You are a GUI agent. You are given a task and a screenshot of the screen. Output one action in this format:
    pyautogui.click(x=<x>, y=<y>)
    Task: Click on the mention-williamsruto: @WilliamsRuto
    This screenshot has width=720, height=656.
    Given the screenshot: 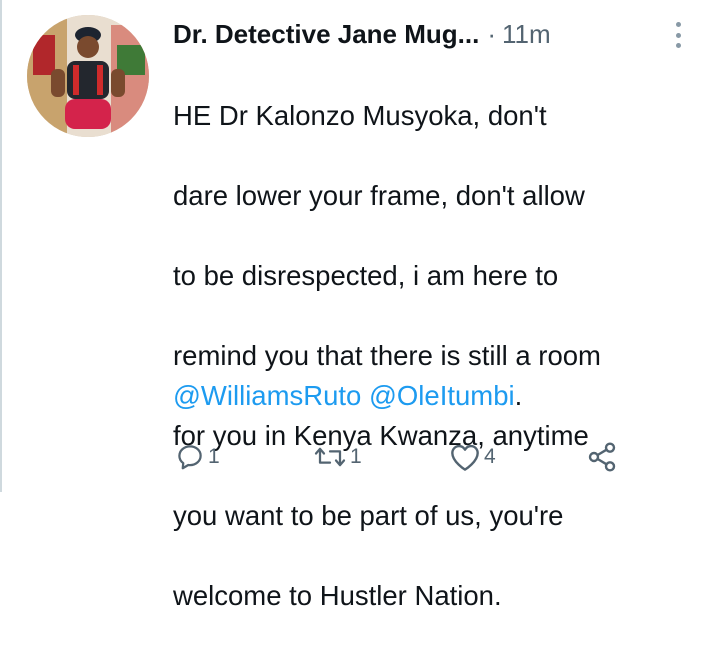 What is the action you would take?
    pyautogui.click(x=267, y=395)
    